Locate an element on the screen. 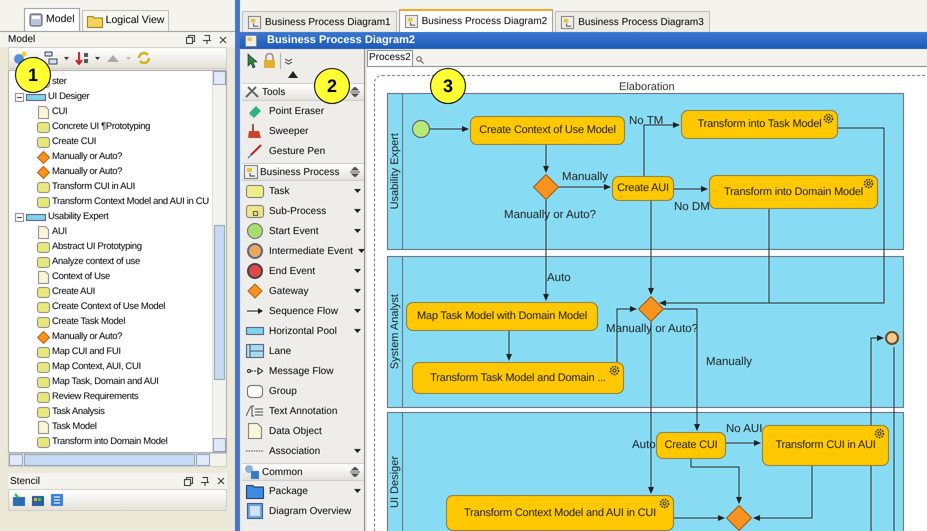  horizontal-scrollbar is located at coordinates (117, 460).